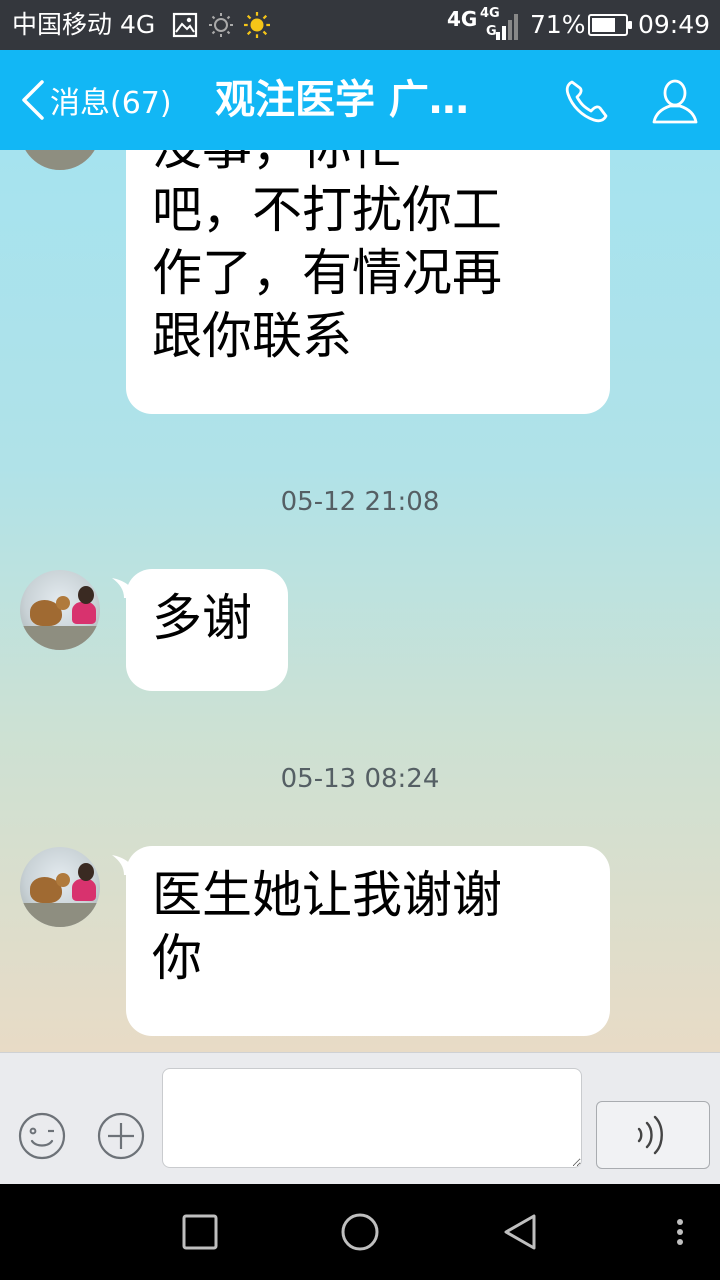  I want to click on message-text: 没事，你忙 吧，不打扰你工 作了，有情况再 跟你联系, so click(327, 257).